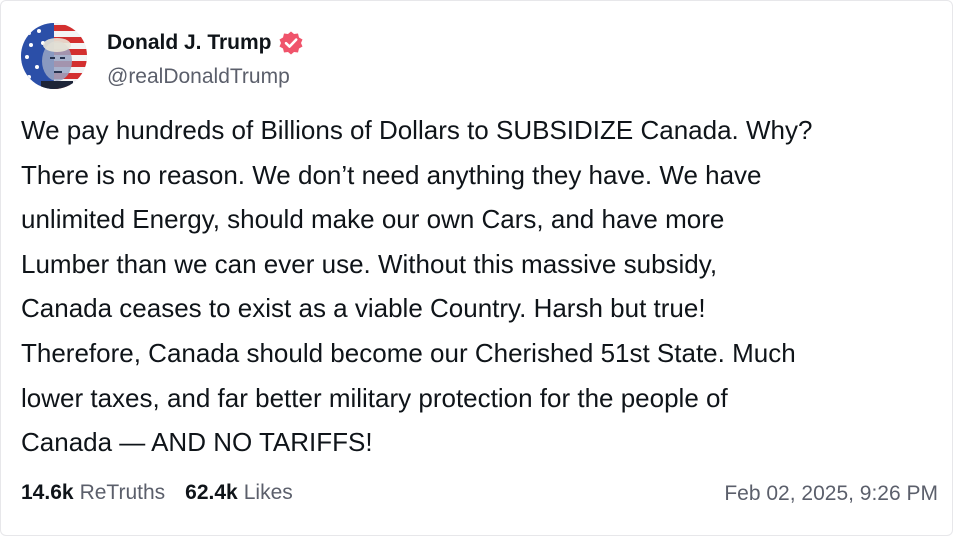  I want to click on author-handle: @realDonaldTrump, so click(198, 77).